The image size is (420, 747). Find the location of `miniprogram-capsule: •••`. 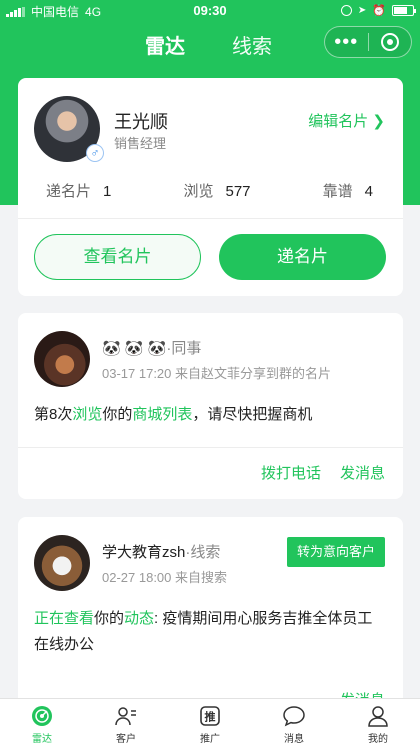

miniprogram-capsule: ••• is located at coordinates (368, 42).